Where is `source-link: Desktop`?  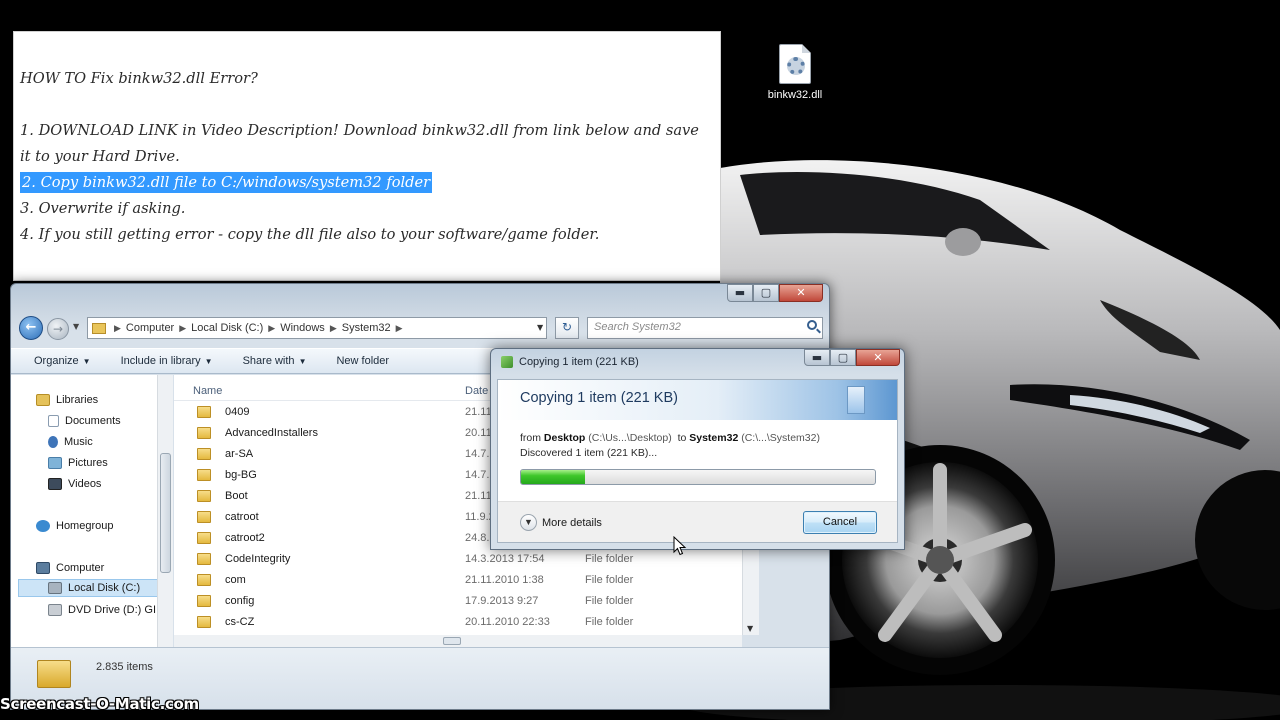
source-link: Desktop is located at coordinates (564, 438).